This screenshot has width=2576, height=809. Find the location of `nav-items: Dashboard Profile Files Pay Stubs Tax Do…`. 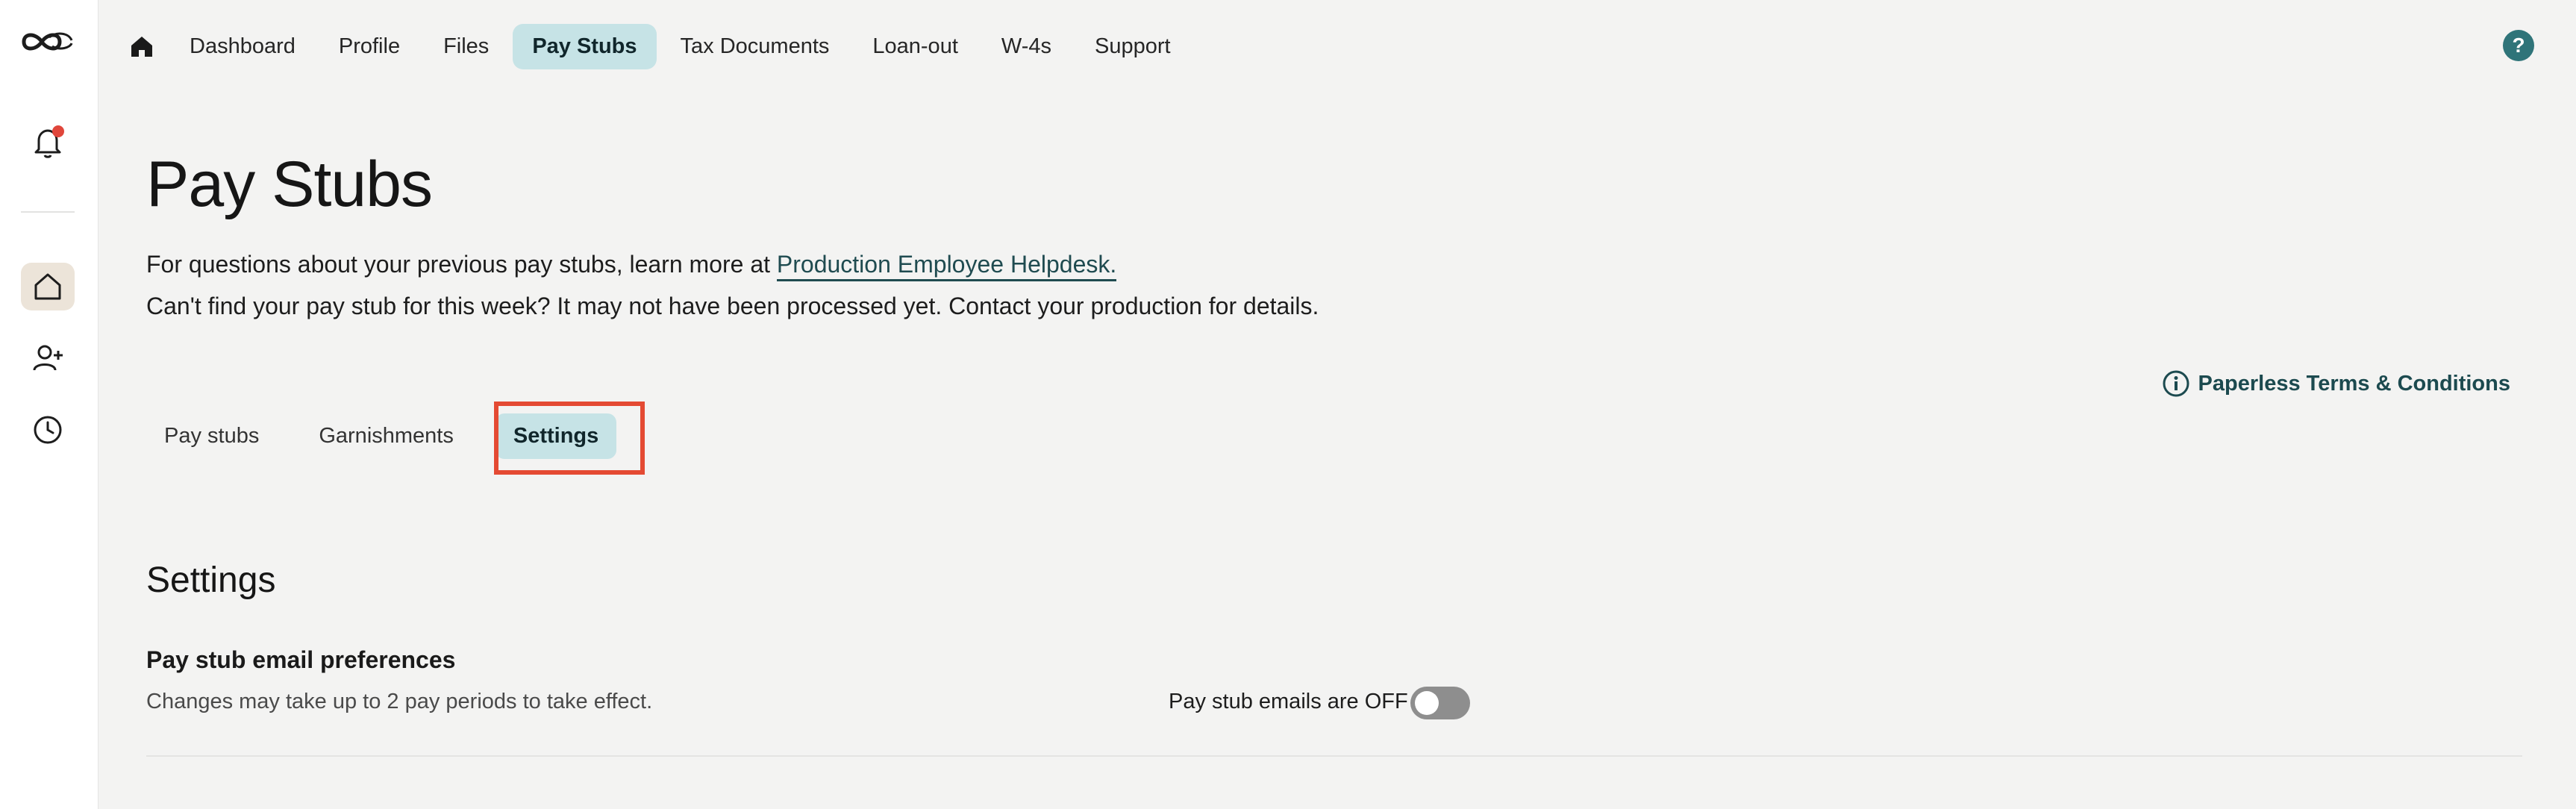

nav-items: Dashboard Profile Files Pay Stubs Tax Do… is located at coordinates (680, 47).